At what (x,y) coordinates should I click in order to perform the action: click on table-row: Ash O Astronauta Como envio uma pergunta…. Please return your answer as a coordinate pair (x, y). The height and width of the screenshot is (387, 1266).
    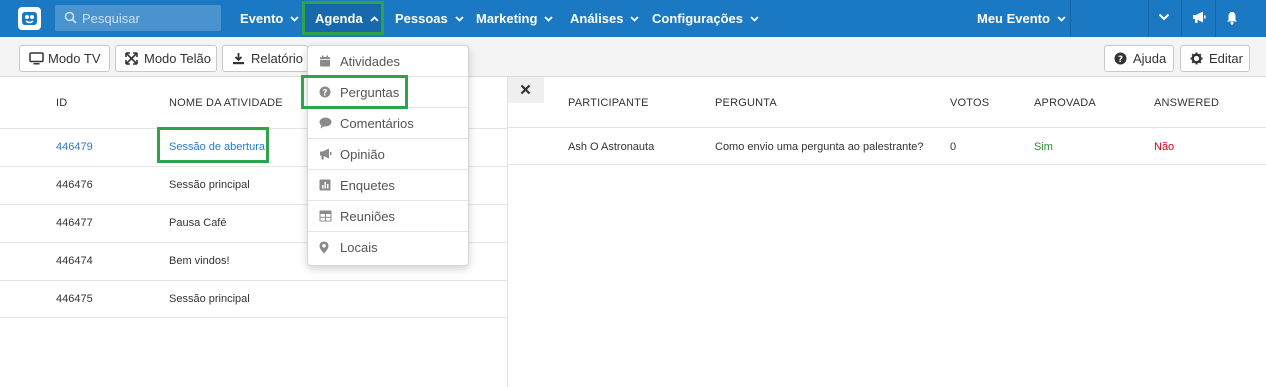
    Looking at the image, I should click on (887, 146).